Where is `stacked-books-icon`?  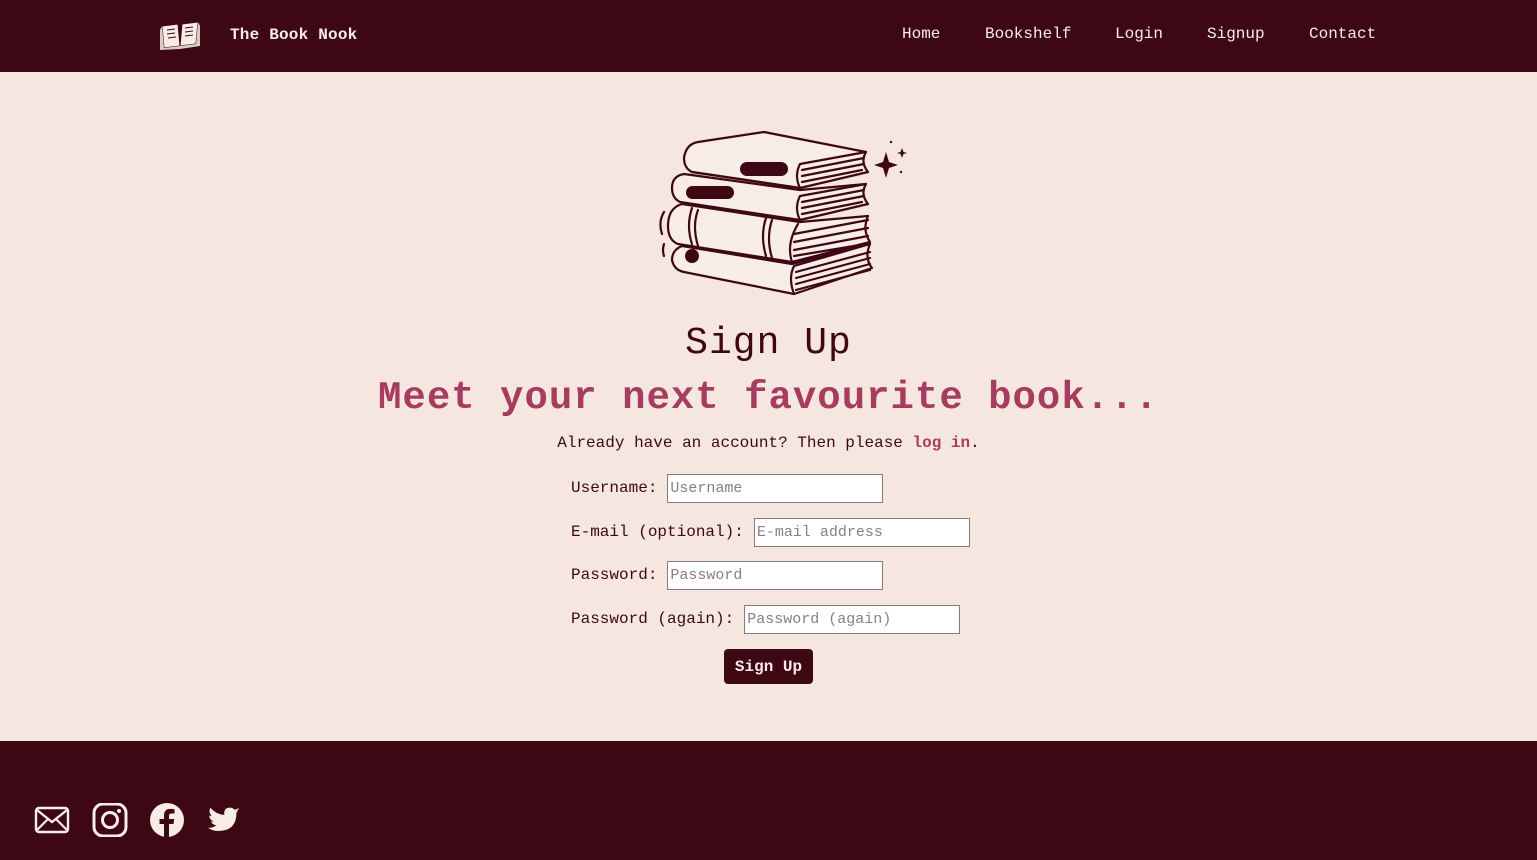 stacked-books-icon is located at coordinates (783, 213).